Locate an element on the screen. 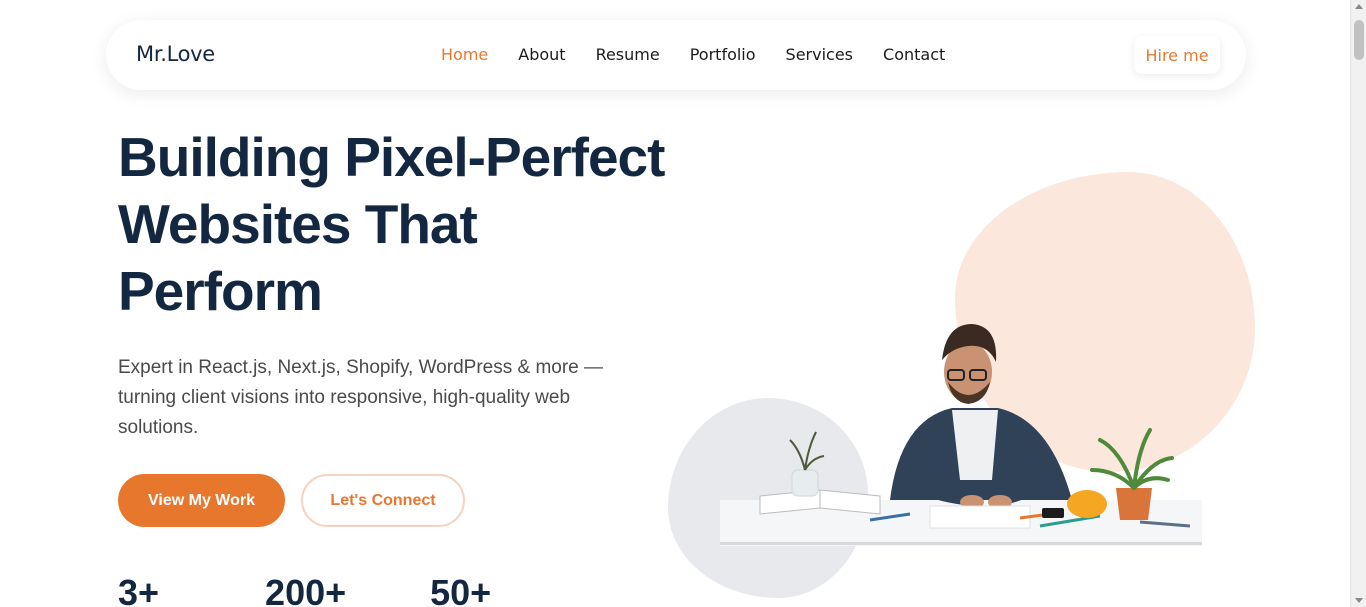 This screenshot has width=1366, height=607. small-plant-leaves is located at coordinates (807, 451).